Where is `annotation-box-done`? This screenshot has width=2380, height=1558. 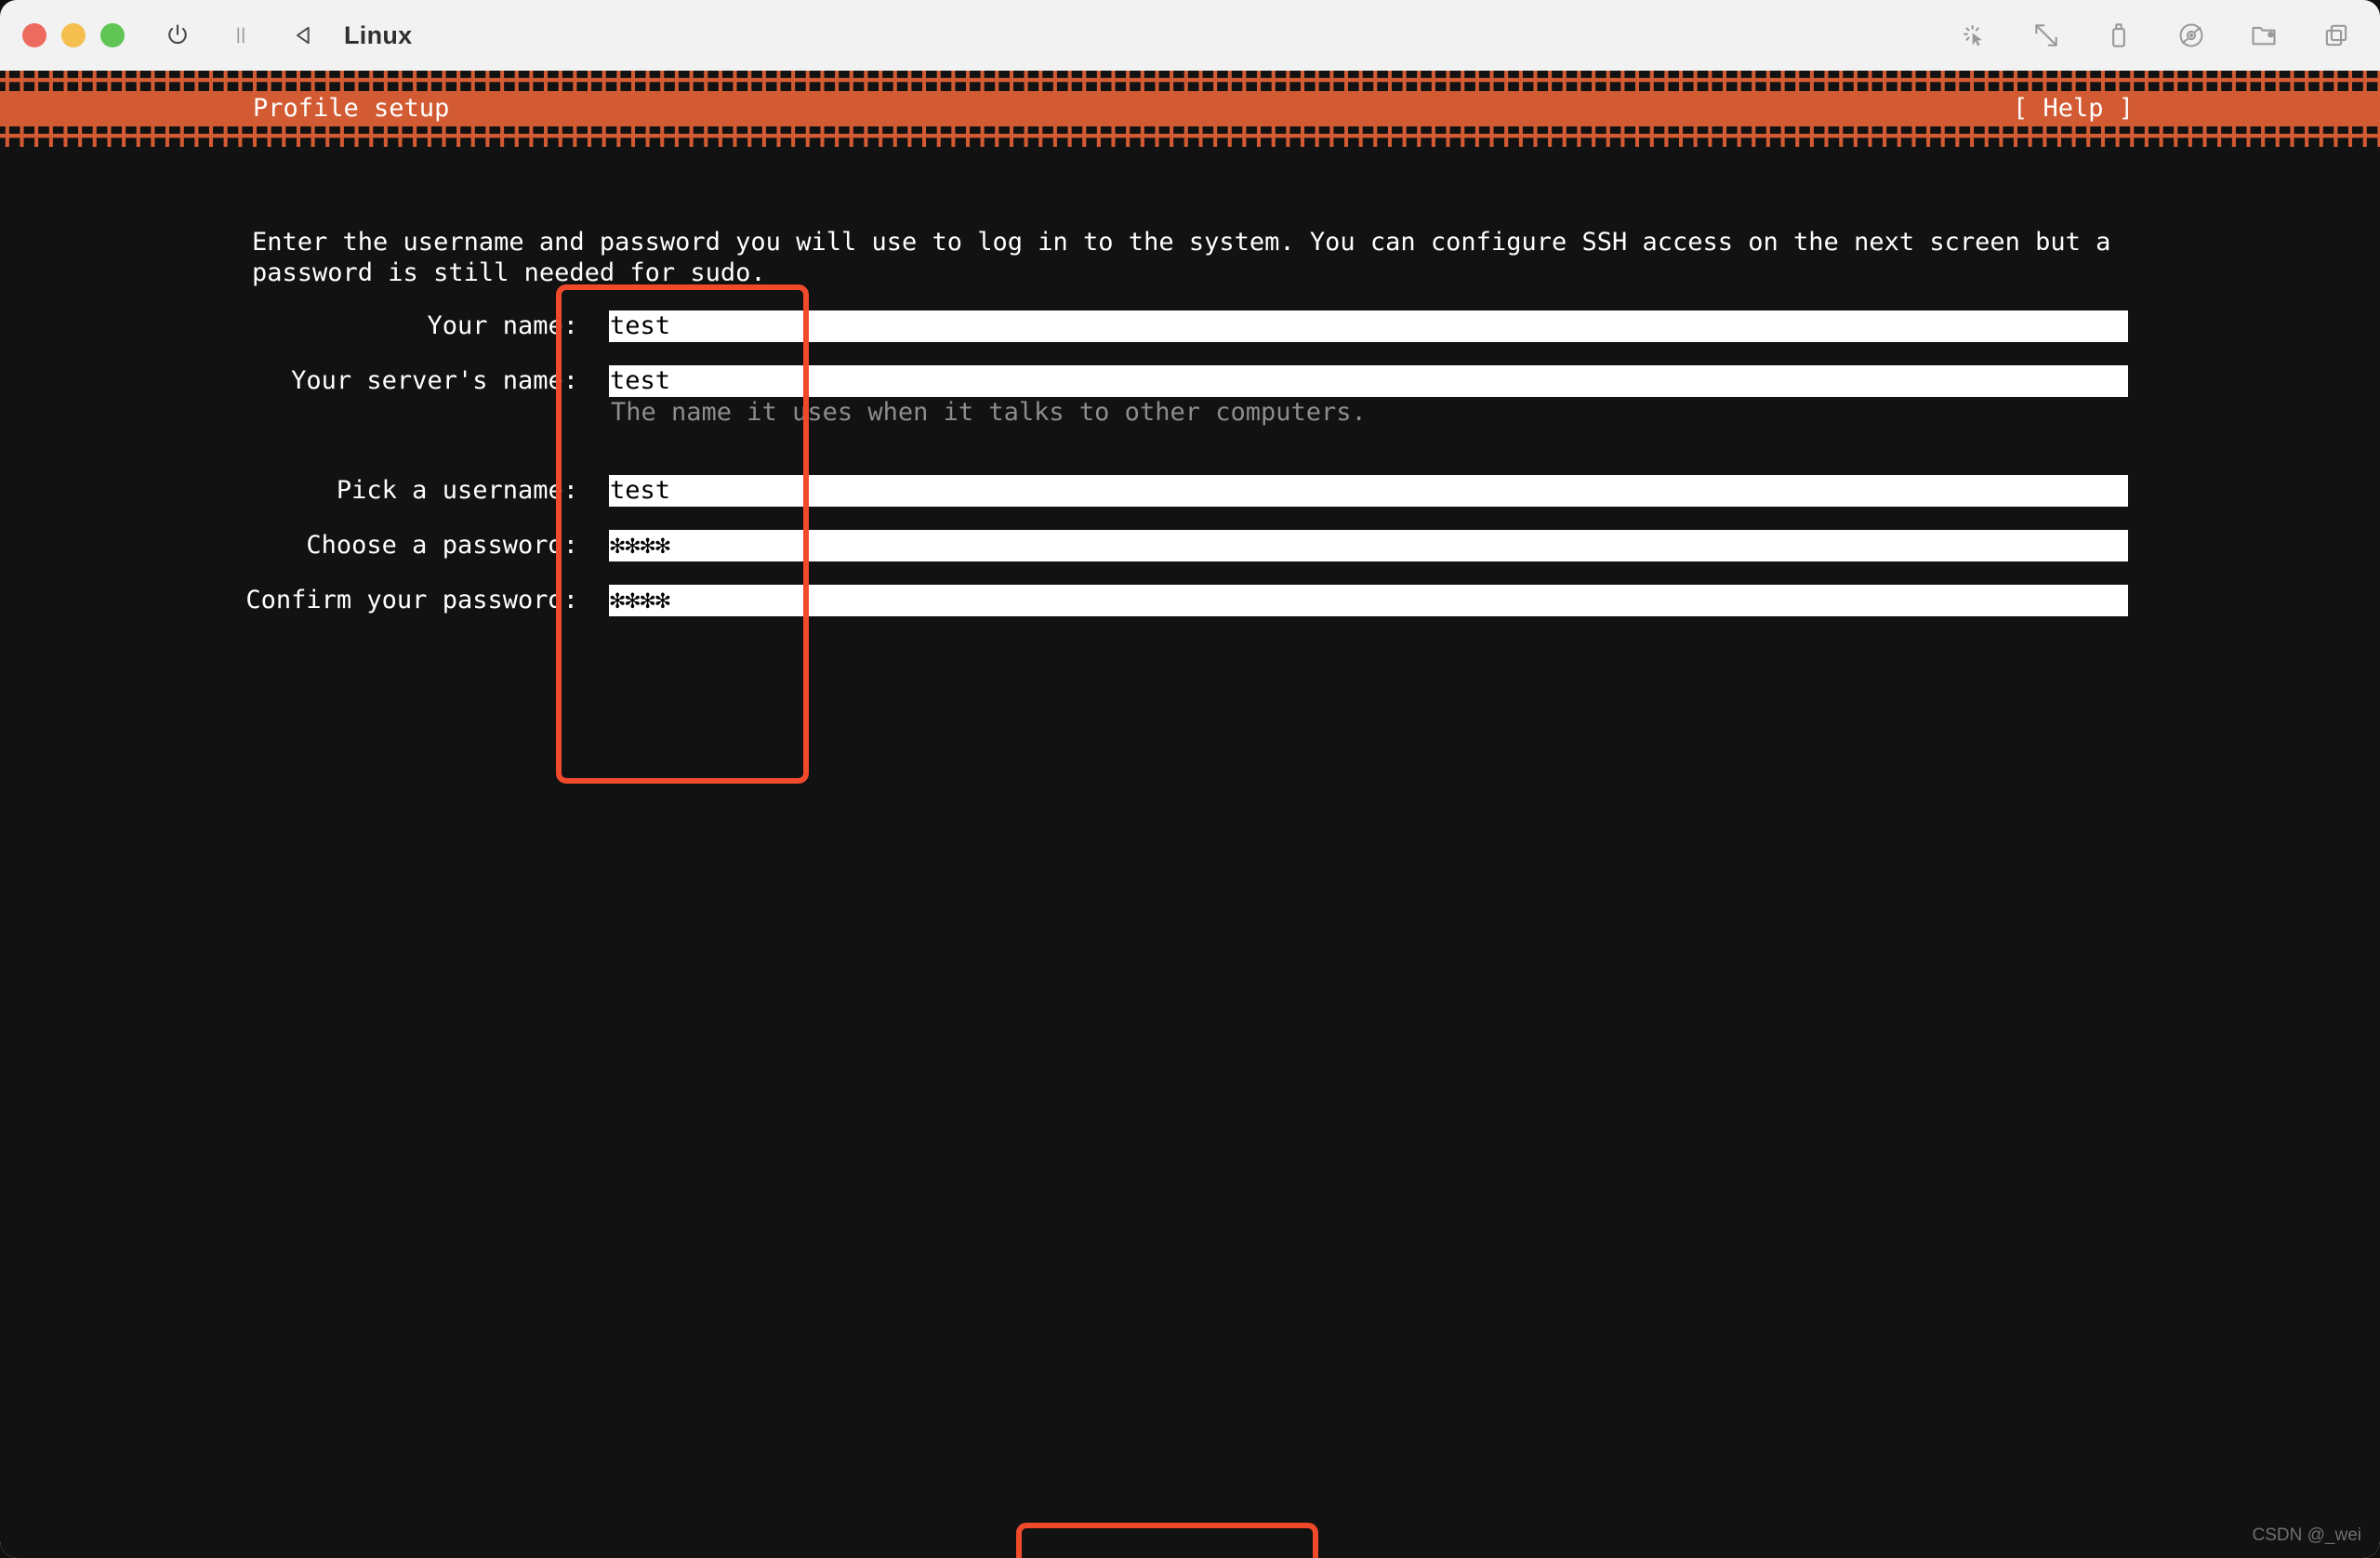 annotation-box-done is located at coordinates (1167, 1540).